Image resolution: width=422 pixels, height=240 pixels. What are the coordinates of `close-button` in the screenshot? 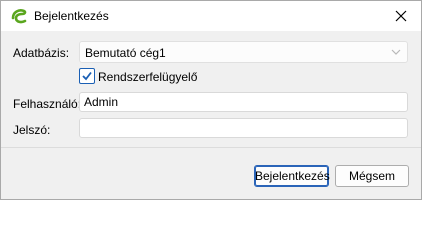 It's located at (401, 16).